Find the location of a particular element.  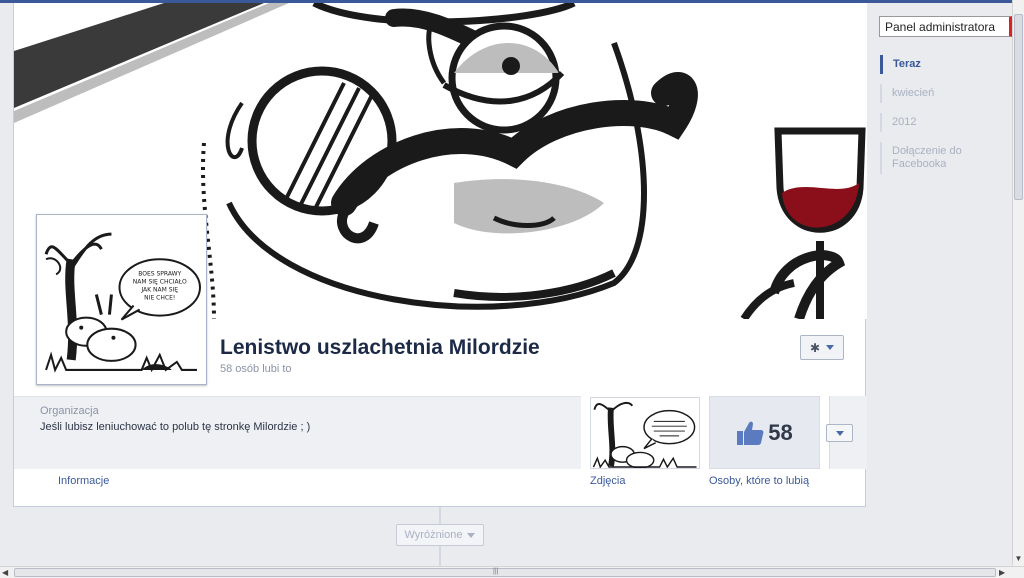

comic-thumbnail-illustration is located at coordinates (645, 433).